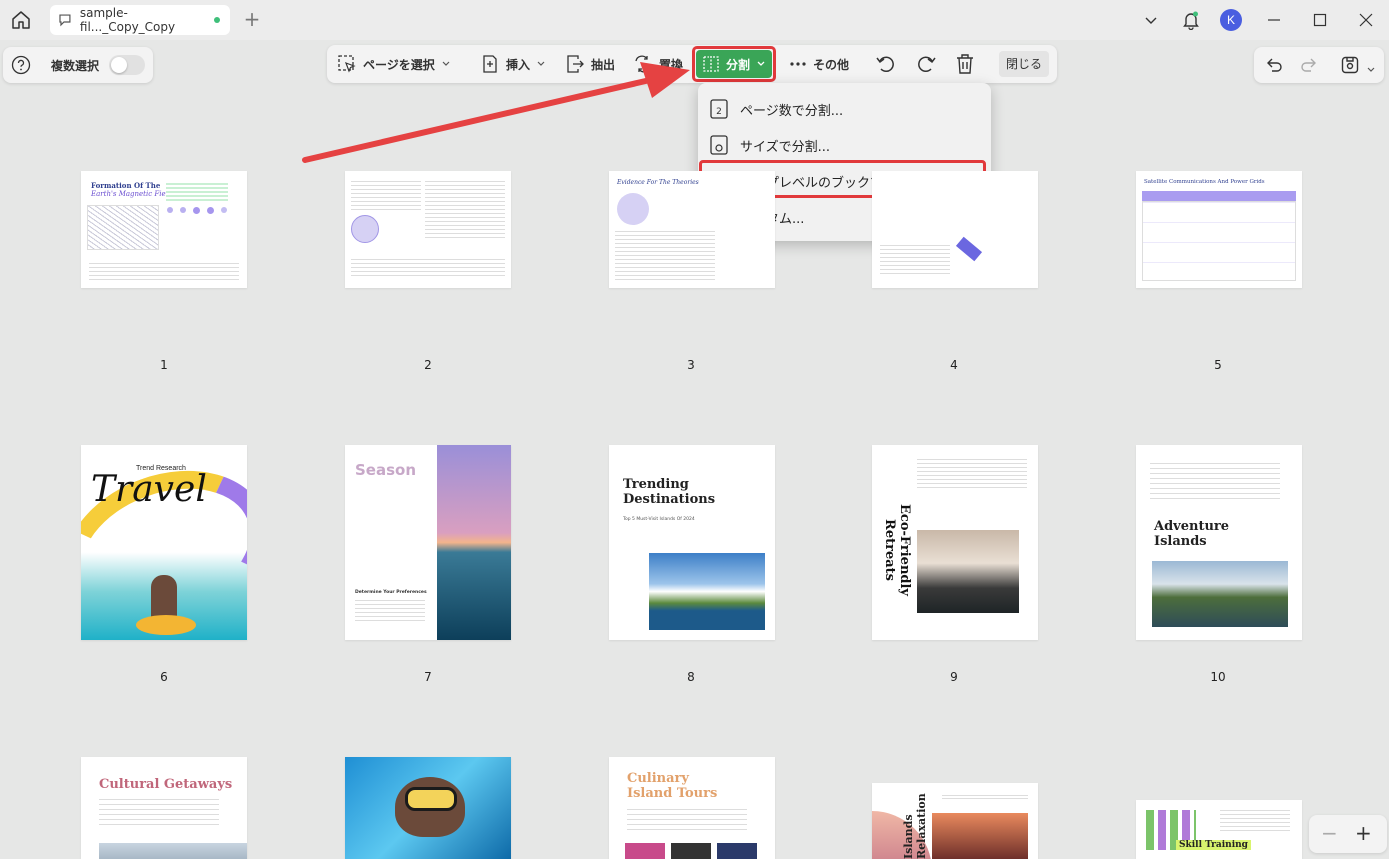 Image resolution: width=1389 pixels, height=859 pixels. What do you see at coordinates (643, 64) in the screenshot?
I see `replace-icon` at bounding box center [643, 64].